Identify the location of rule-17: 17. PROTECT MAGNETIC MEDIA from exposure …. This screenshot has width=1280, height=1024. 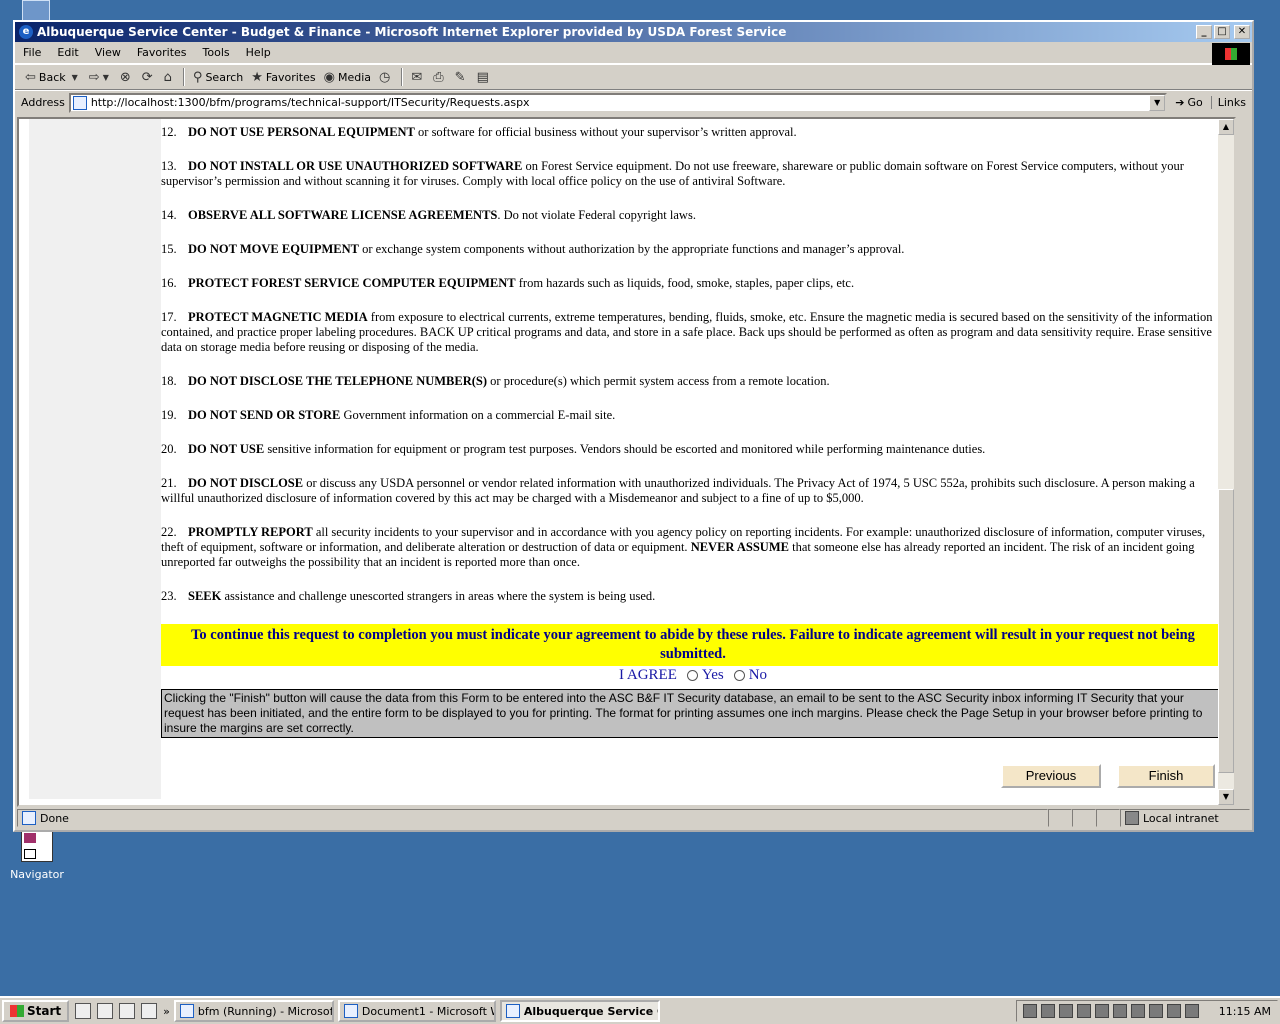
(694, 332).